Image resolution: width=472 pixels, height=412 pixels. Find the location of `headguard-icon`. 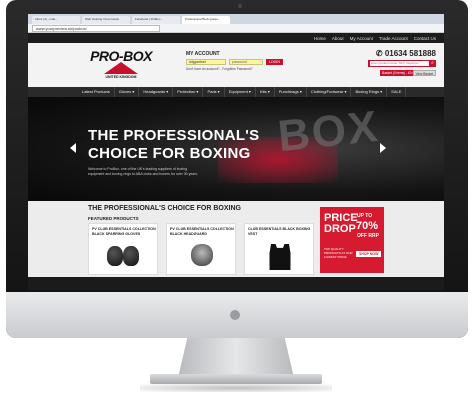

headguard-icon is located at coordinates (202, 255).